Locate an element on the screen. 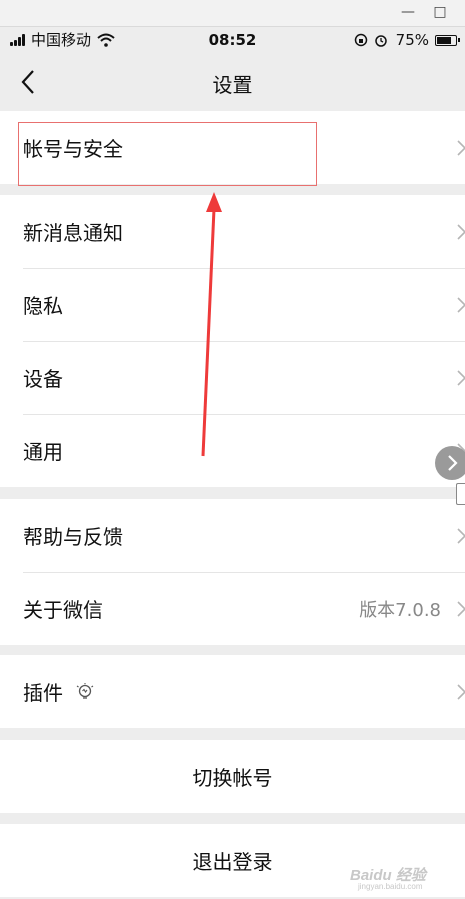 Image resolution: width=465 pixels, height=899 pixels. floating-assist-button is located at coordinates (450, 463).